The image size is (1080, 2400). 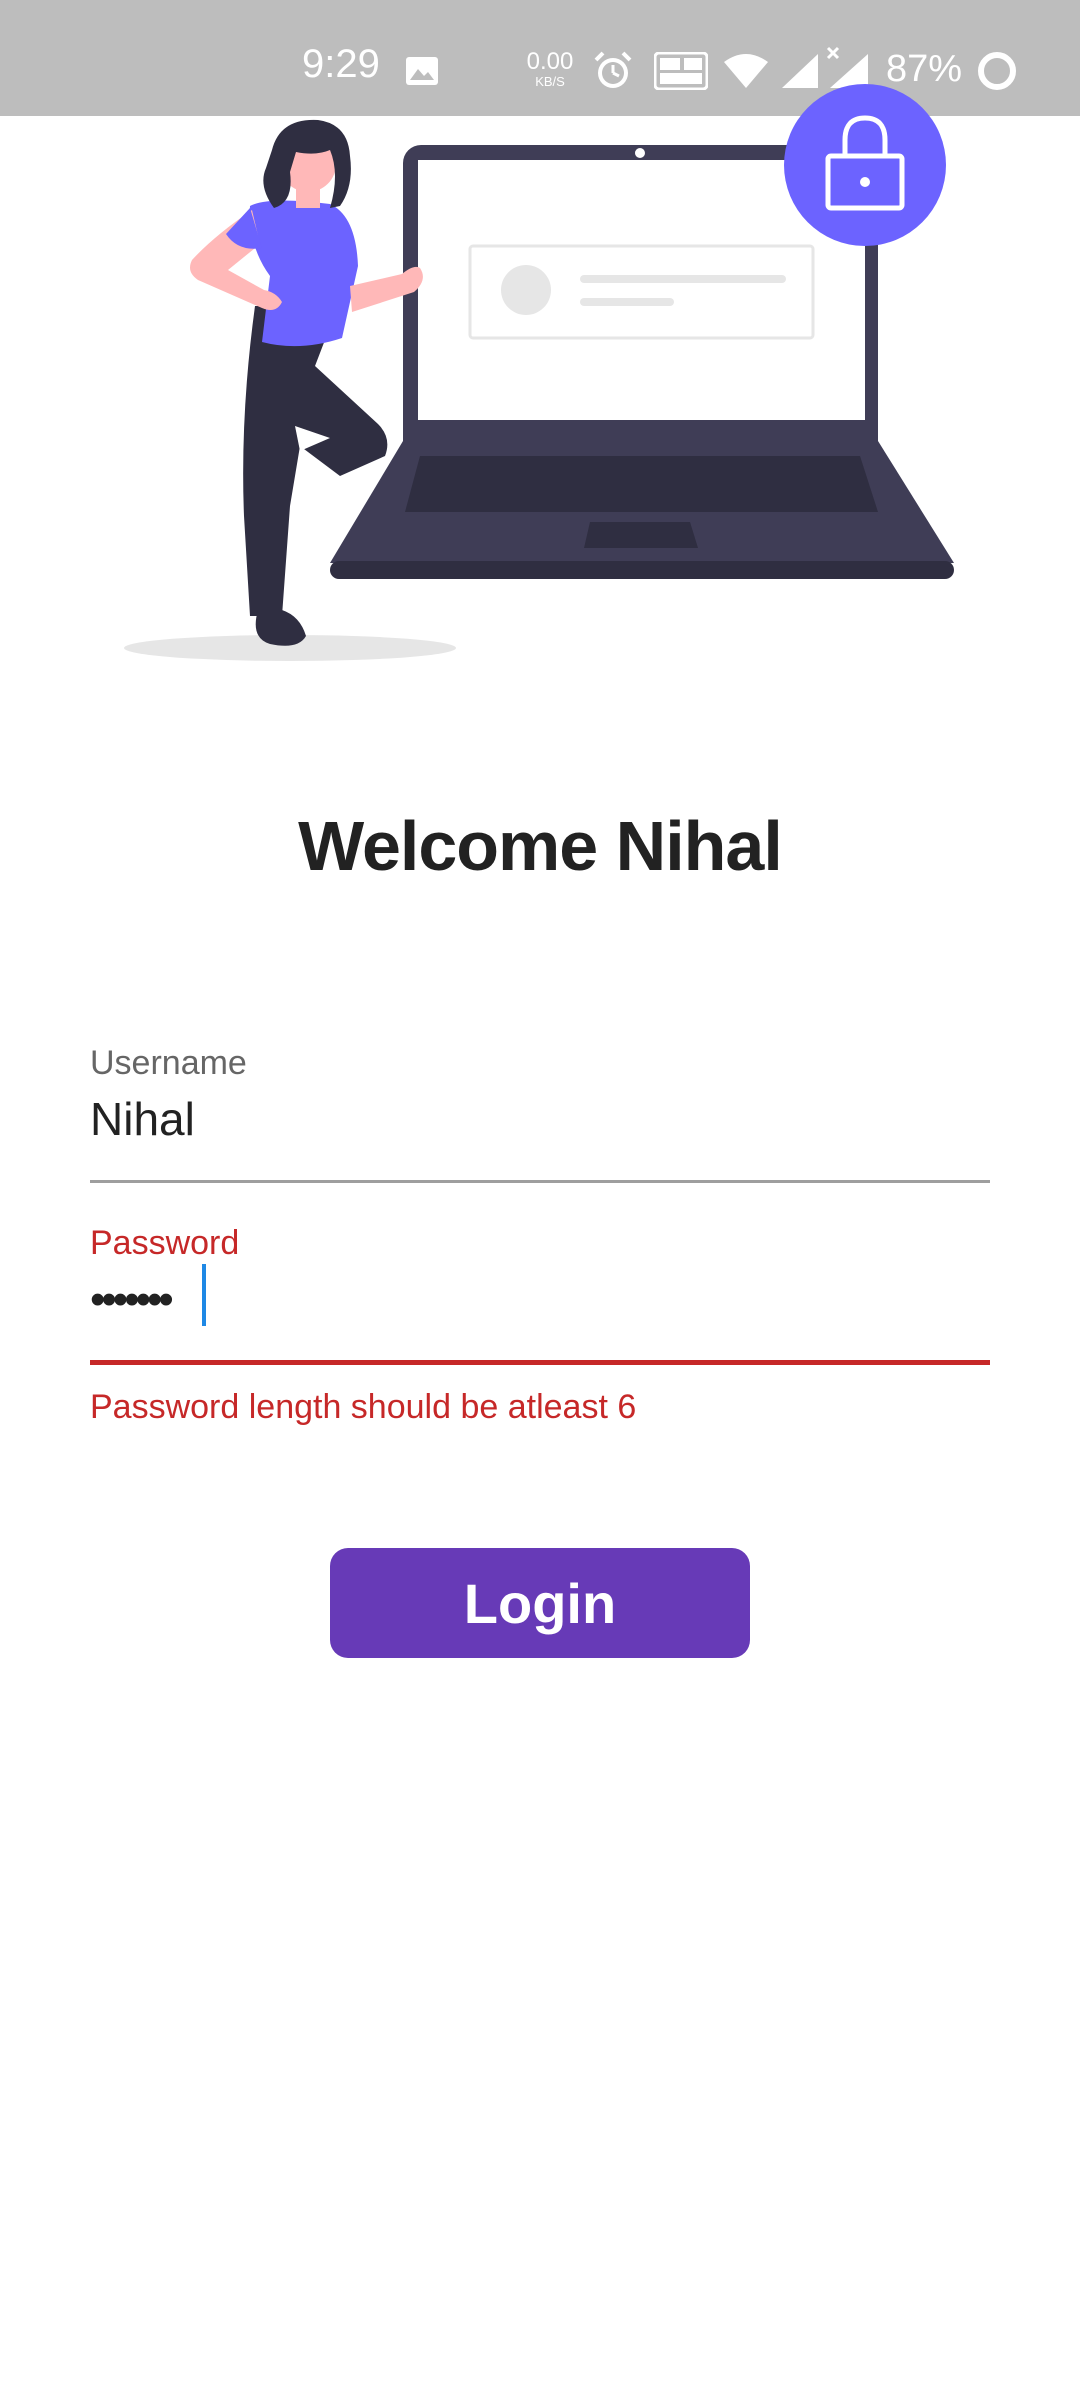 What do you see at coordinates (613, 69) in the screenshot?
I see `alarm-icon` at bounding box center [613, 69].